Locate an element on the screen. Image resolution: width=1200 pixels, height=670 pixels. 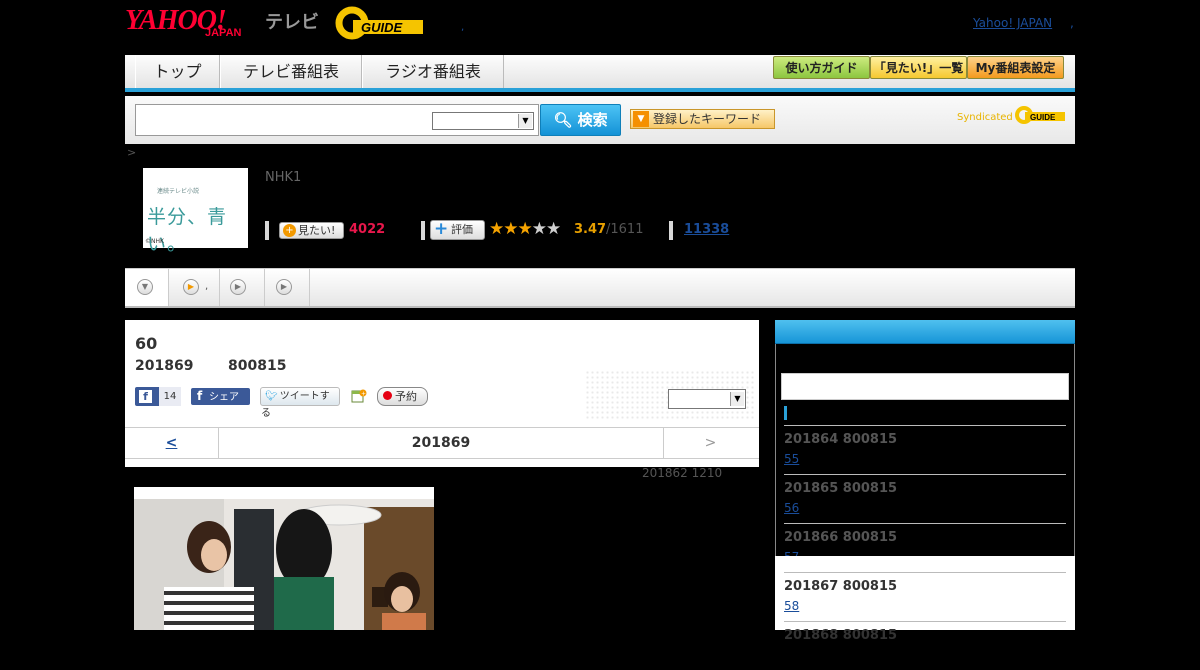
tab-episode-3: ▶ is located at coordinates (242, 287).